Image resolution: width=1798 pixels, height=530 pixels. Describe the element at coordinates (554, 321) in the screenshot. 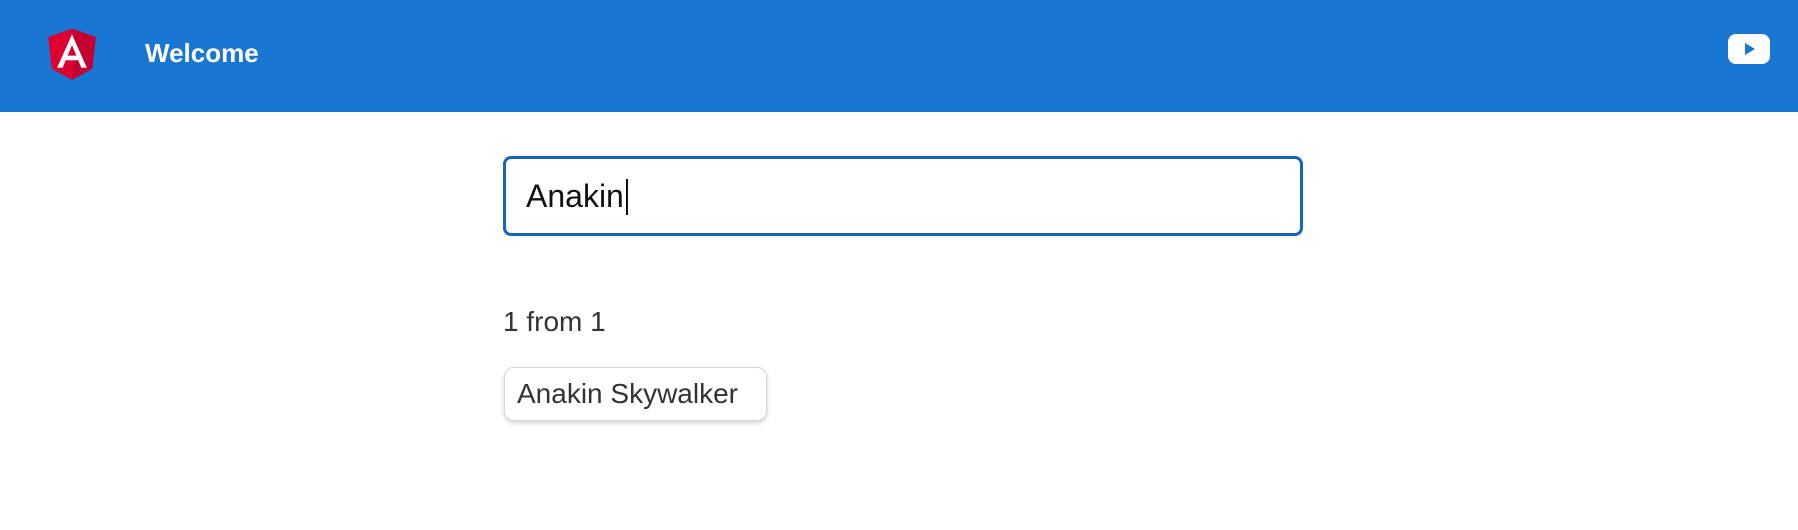

I see `result-count: 1 from 1` at that location.